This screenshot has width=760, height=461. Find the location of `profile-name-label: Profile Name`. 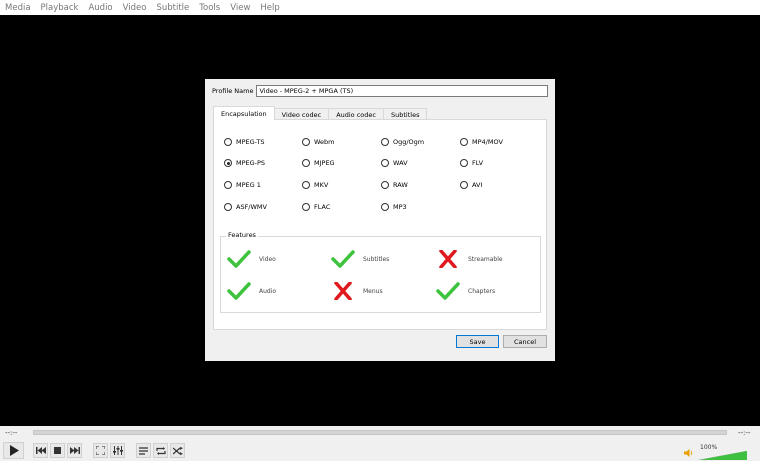

profile-name-label: Profile Name is located at coordinates (233, 91).